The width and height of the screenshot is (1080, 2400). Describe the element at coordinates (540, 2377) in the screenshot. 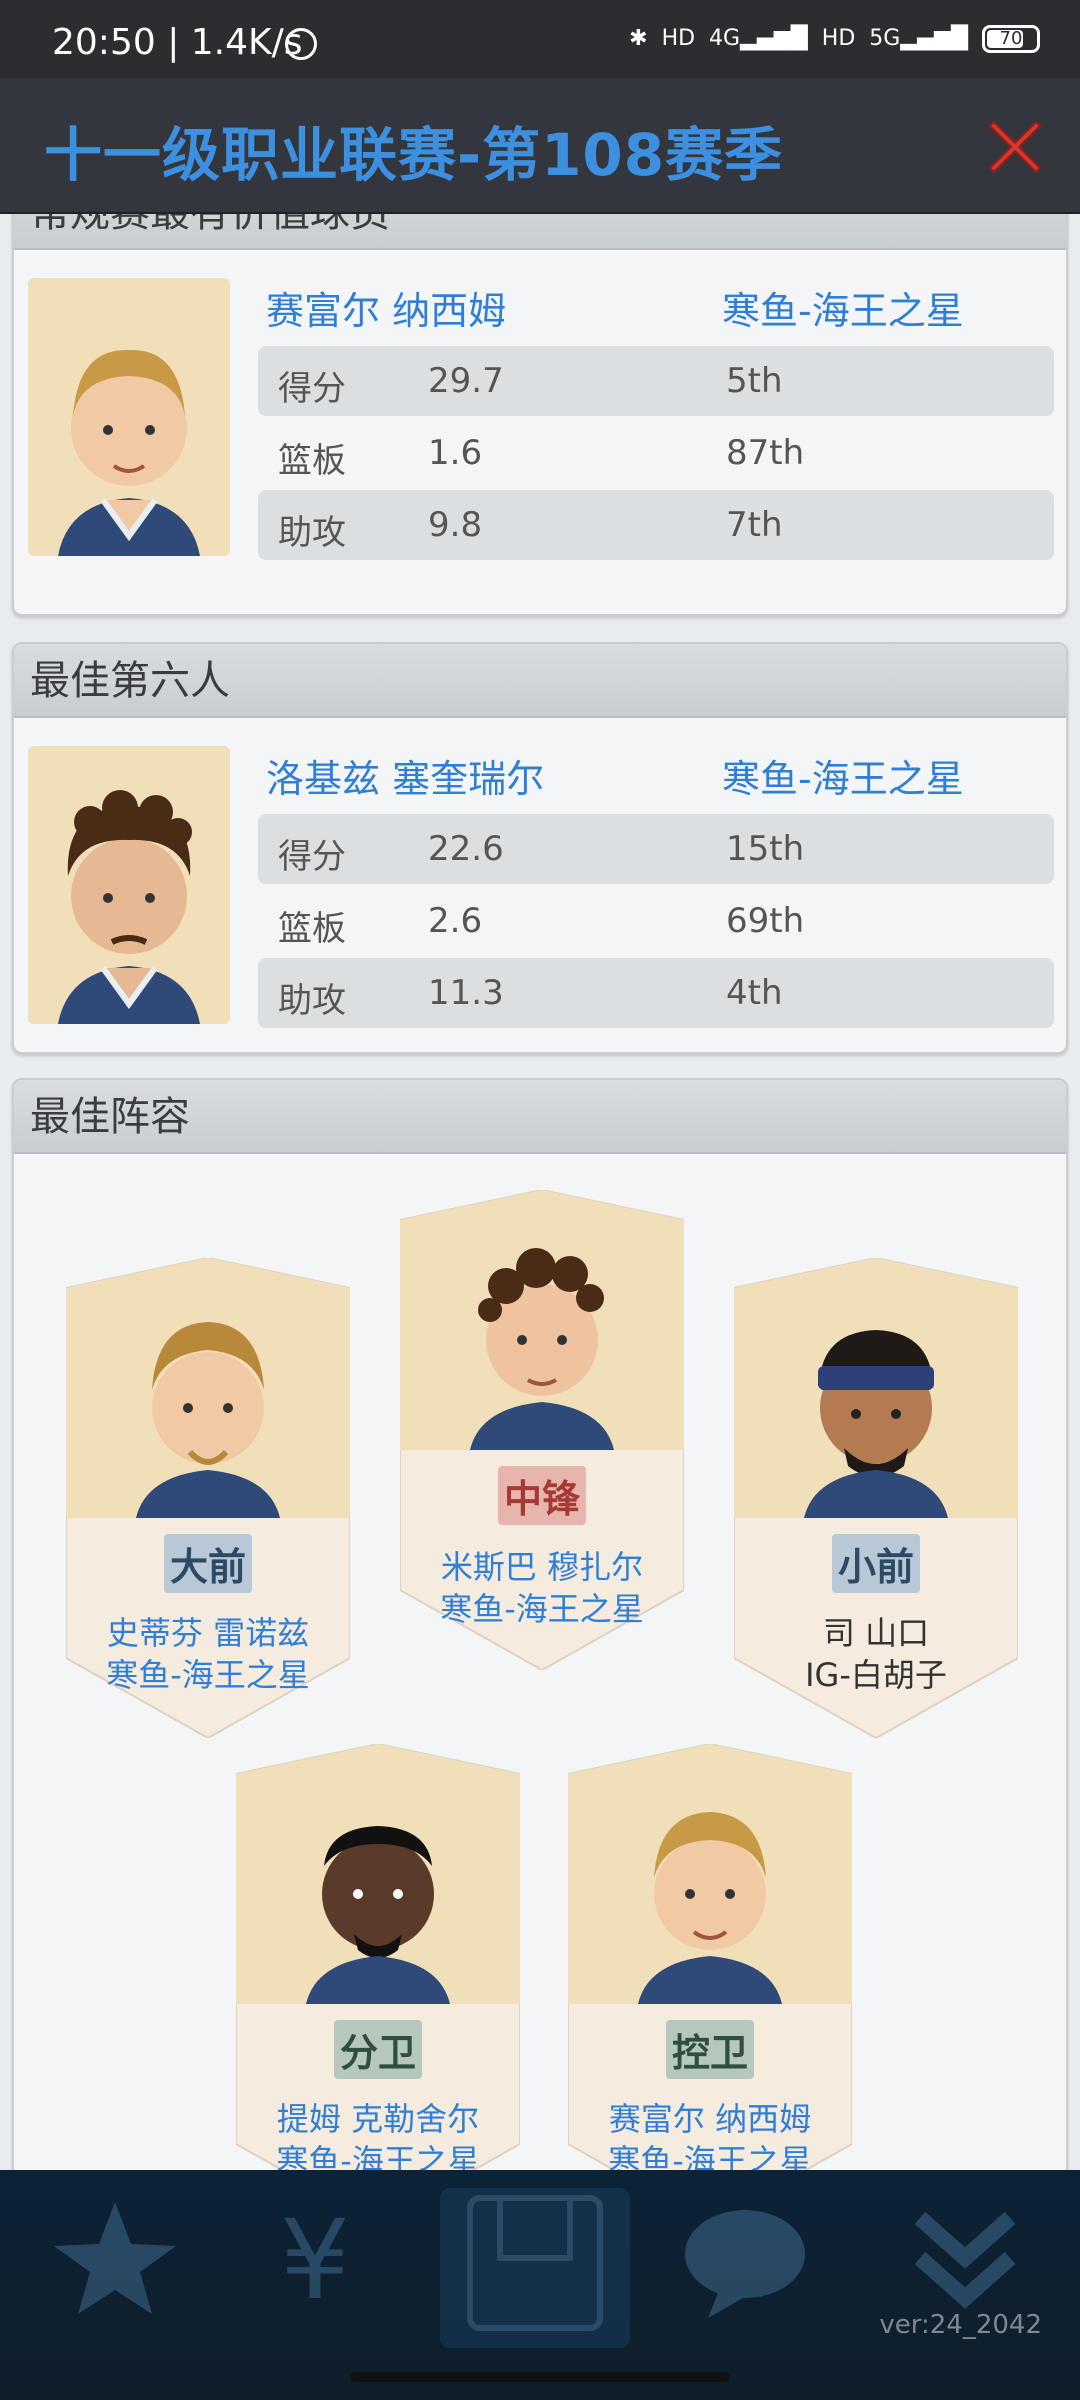

I see `home-indicator` at that location.